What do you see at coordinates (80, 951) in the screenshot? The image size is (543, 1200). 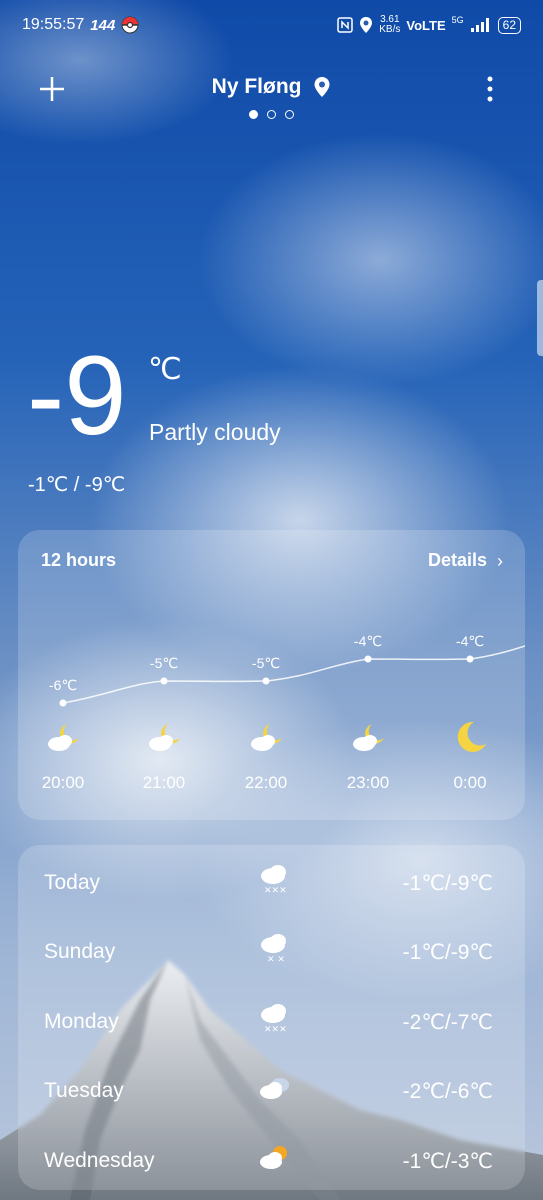 I see `day-name: Sunday` at bounding box center [80, 951].